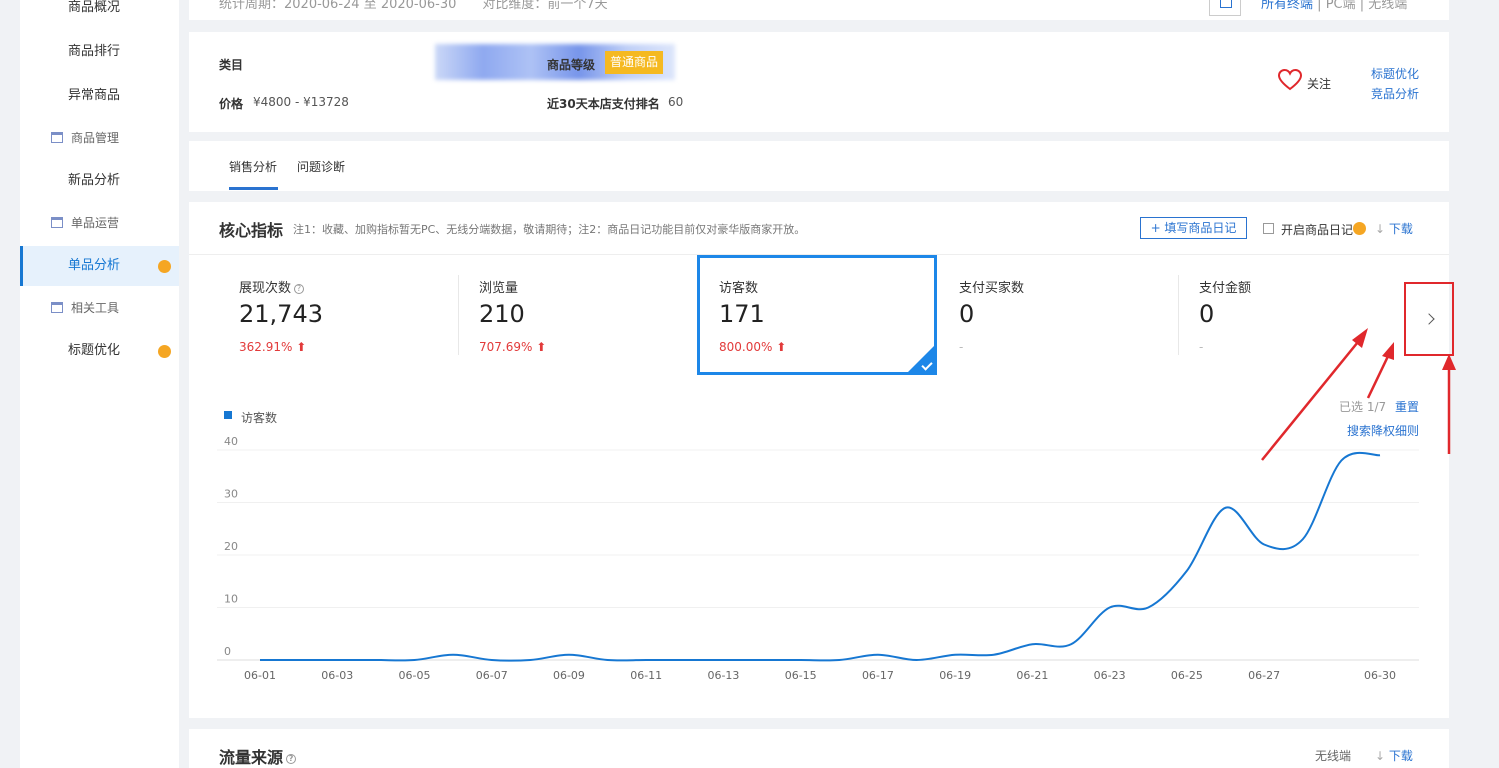 The width and height of the screenshot is (1499, 768). I want to click on sidebar-item-label: 商品排行, so click(94, 51).